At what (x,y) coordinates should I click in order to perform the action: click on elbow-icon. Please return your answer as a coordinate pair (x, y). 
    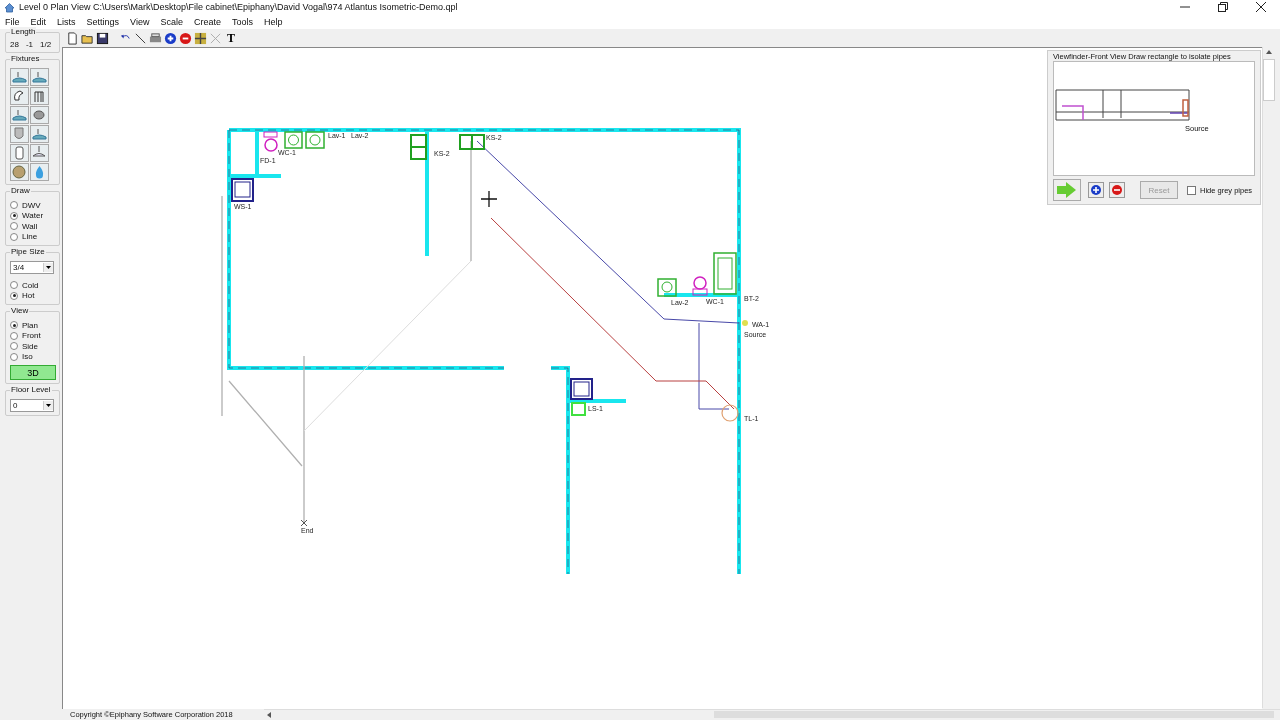
    Looking at the image, I should click on (19, 96).